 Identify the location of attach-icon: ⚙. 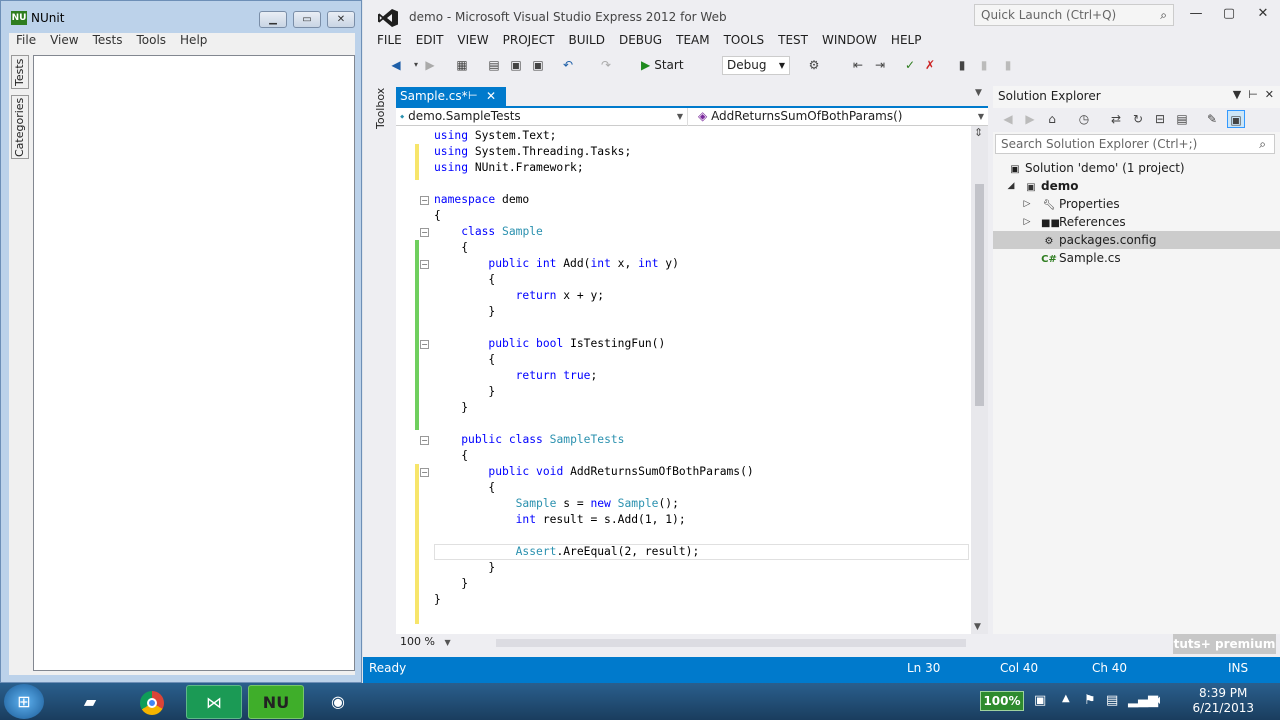
(814, 65).